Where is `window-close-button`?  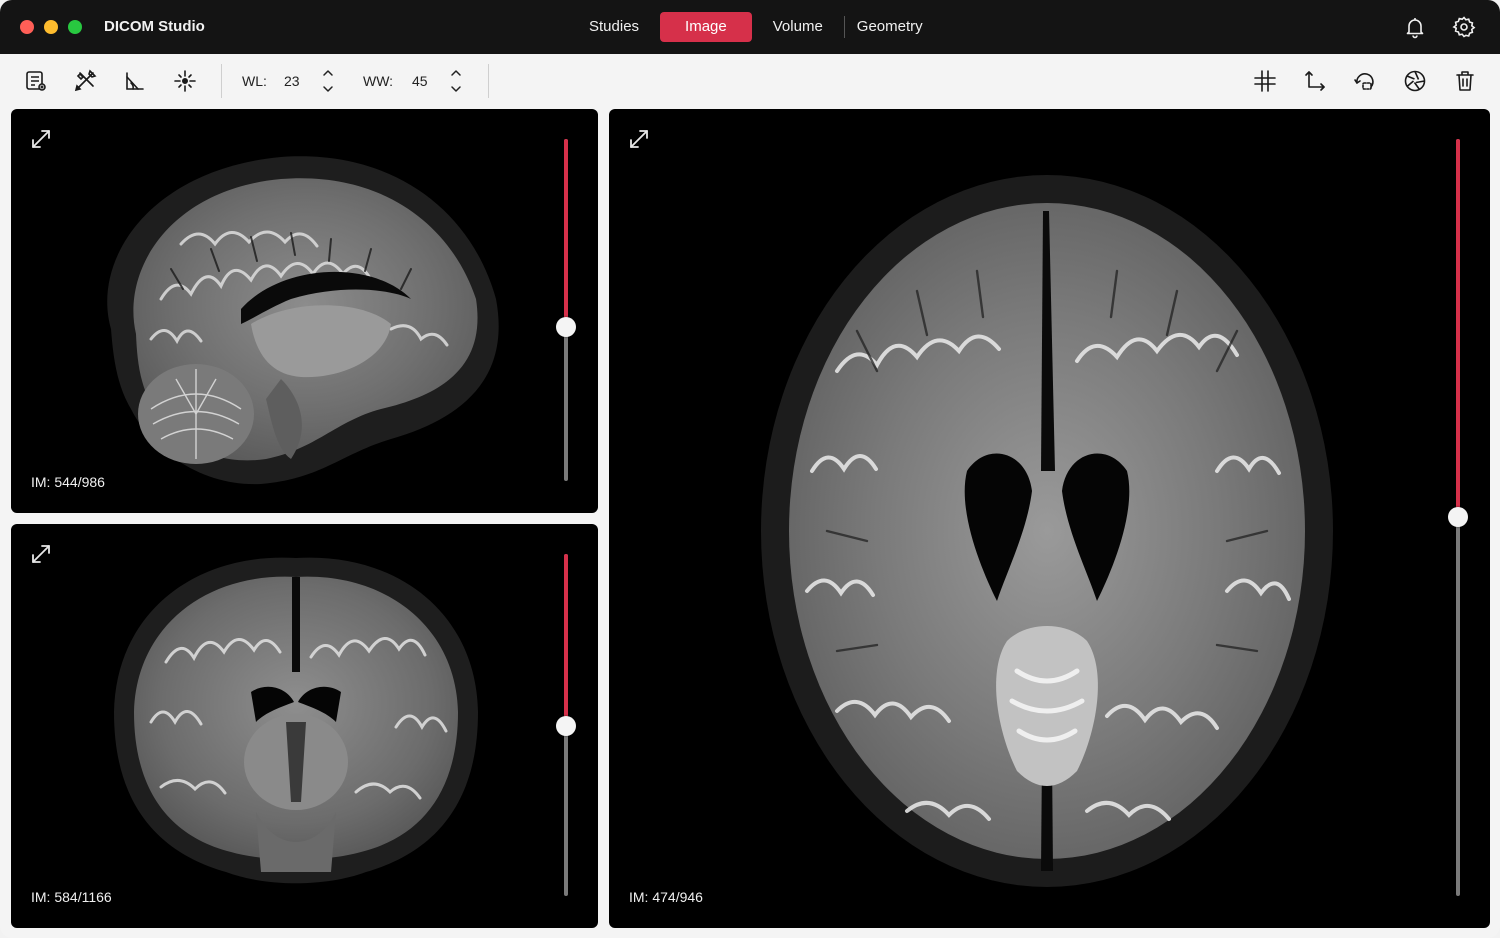 window-close-button is located at coordinates (27, 27).